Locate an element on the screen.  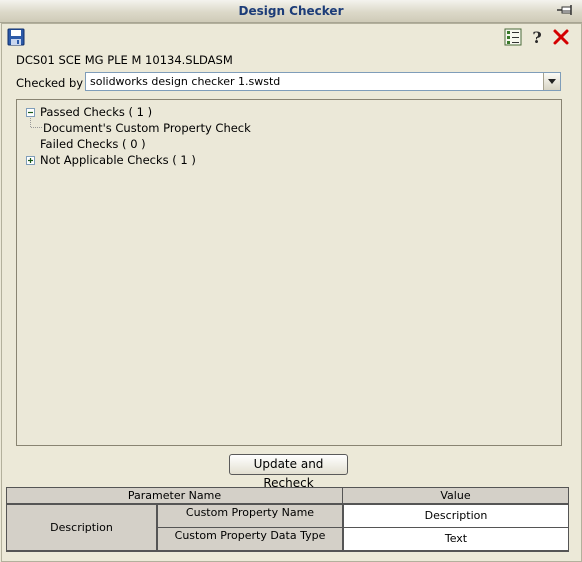
parameter-value-cell: Text is located at coordinates (456, 539).